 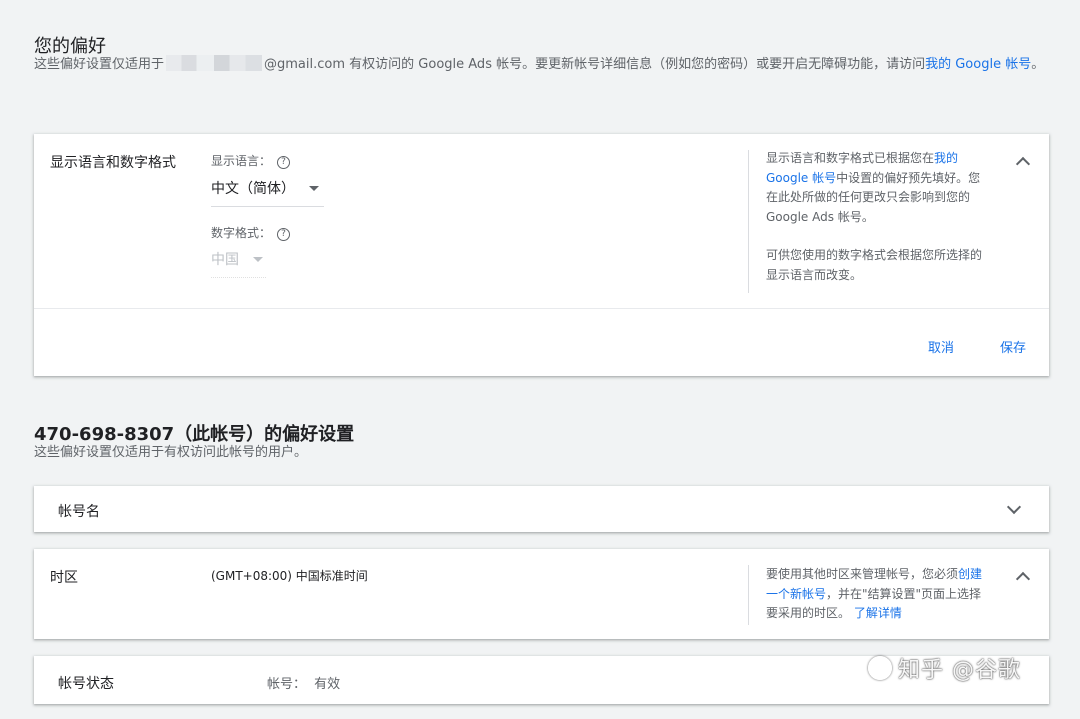 What do you see at coordinates (1013, 346) in the screenshot?
I see `save-button: 保存` at bounding box center [1013, 346].